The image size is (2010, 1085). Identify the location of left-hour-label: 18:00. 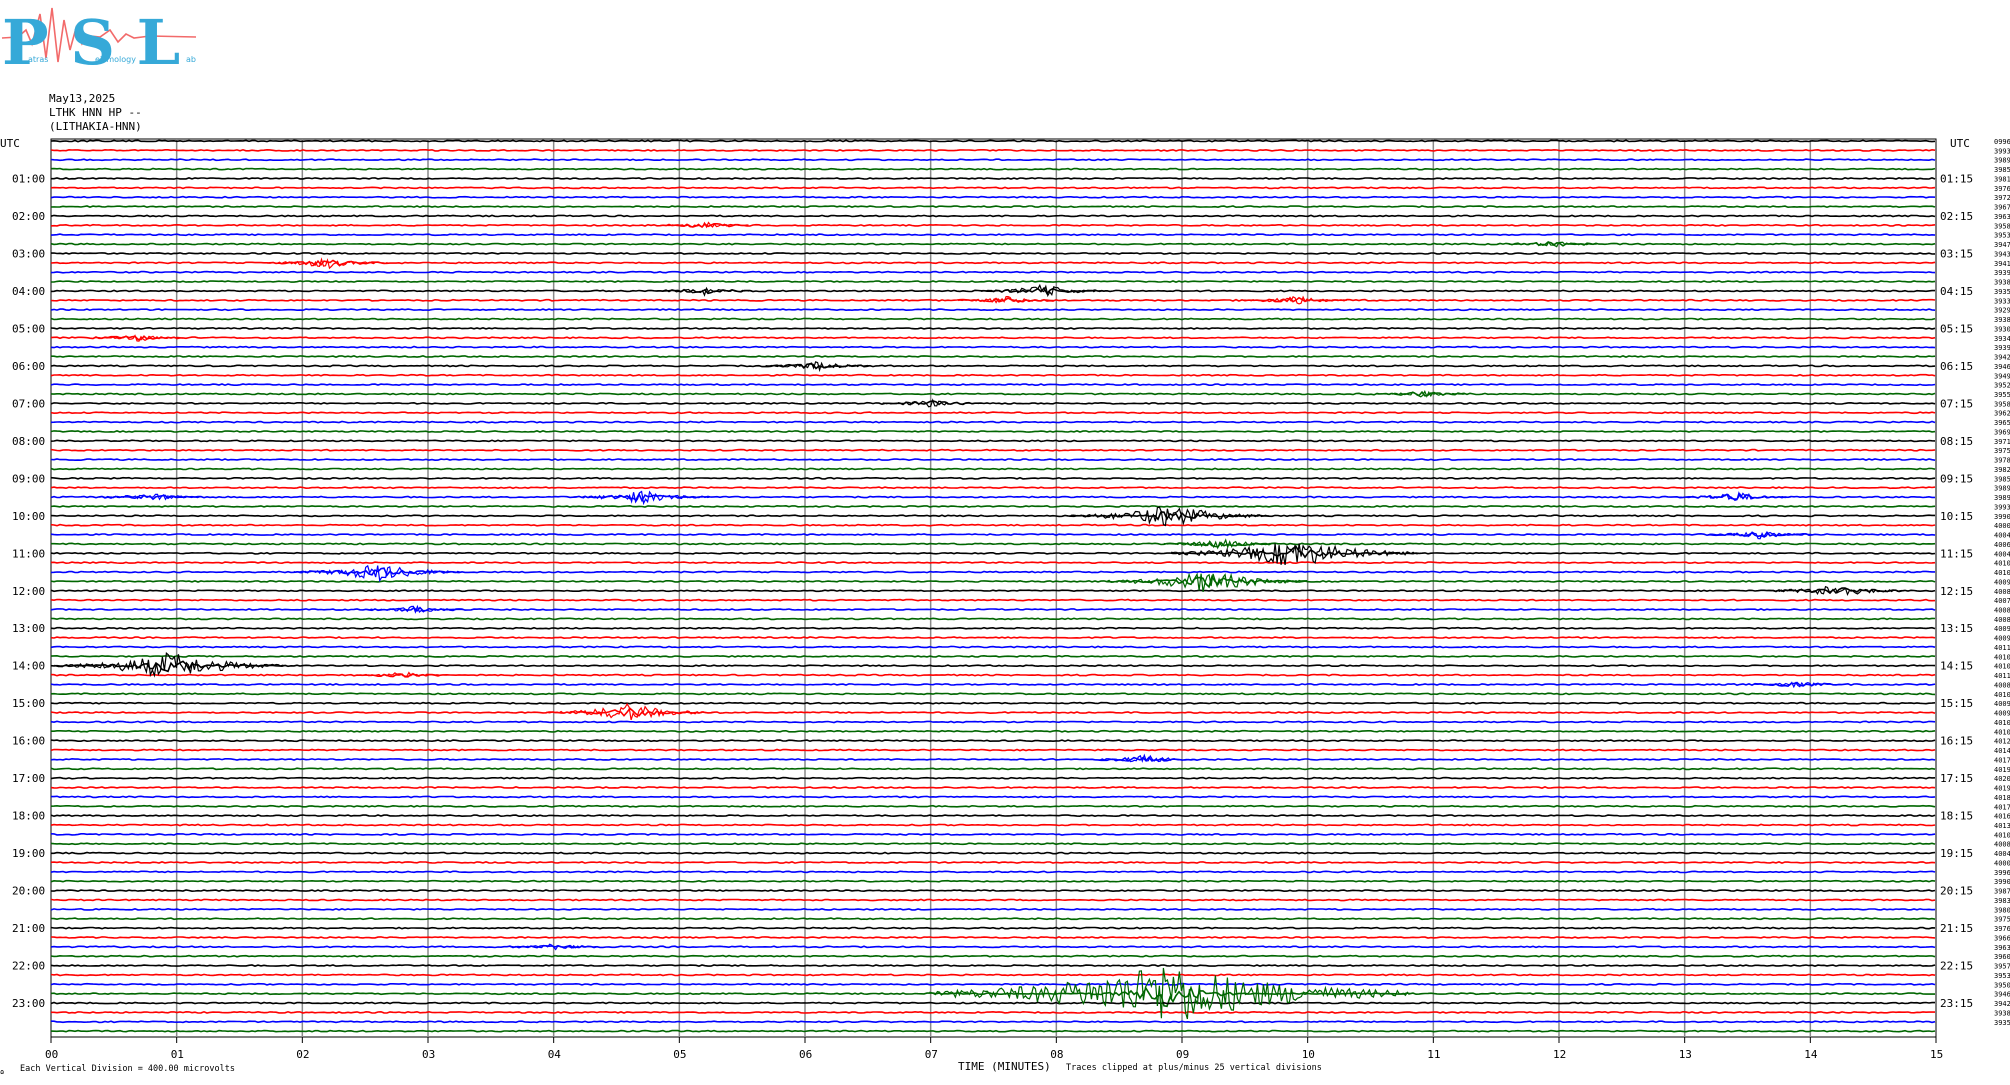
(28, 816).